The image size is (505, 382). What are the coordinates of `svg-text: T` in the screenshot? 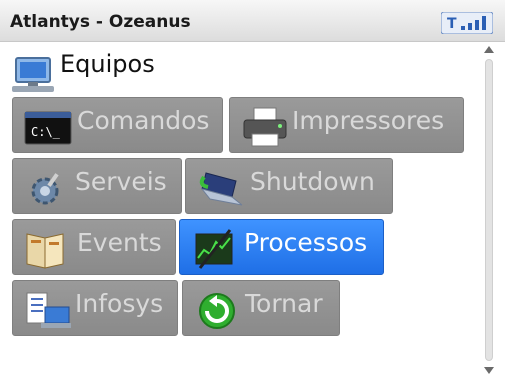 It's located at (452, 24).